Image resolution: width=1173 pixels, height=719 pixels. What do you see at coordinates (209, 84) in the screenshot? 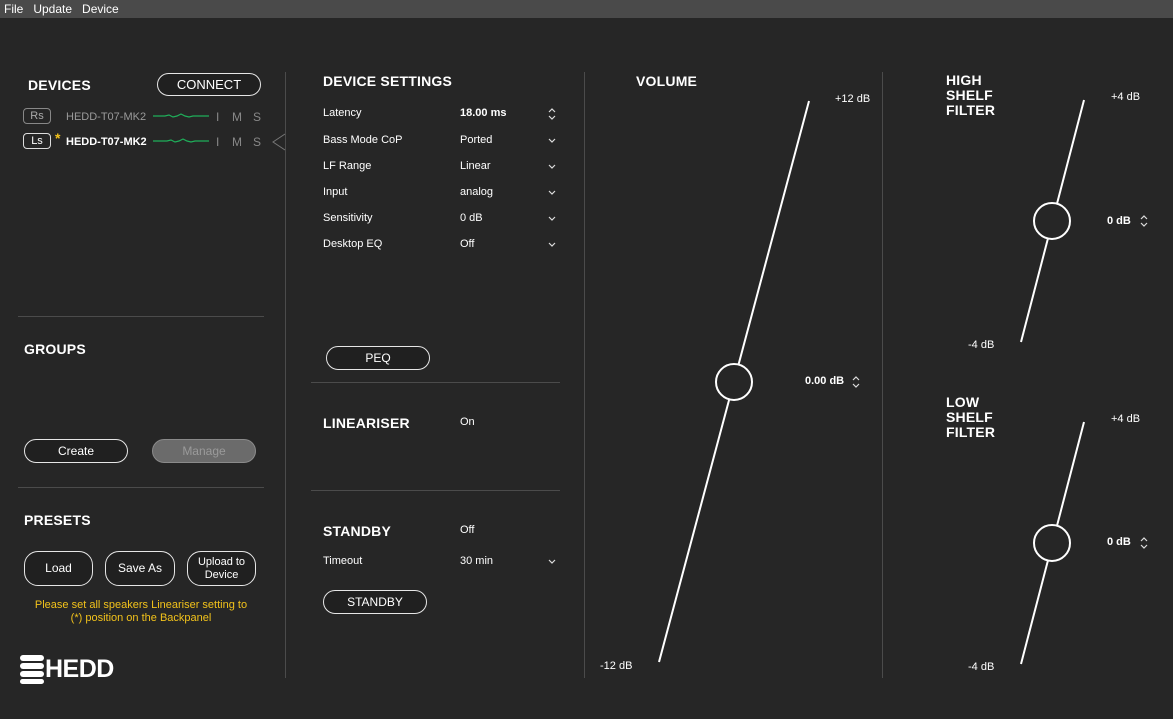
I see `connect-button: CONNECT` at bounding box center [209, 84].